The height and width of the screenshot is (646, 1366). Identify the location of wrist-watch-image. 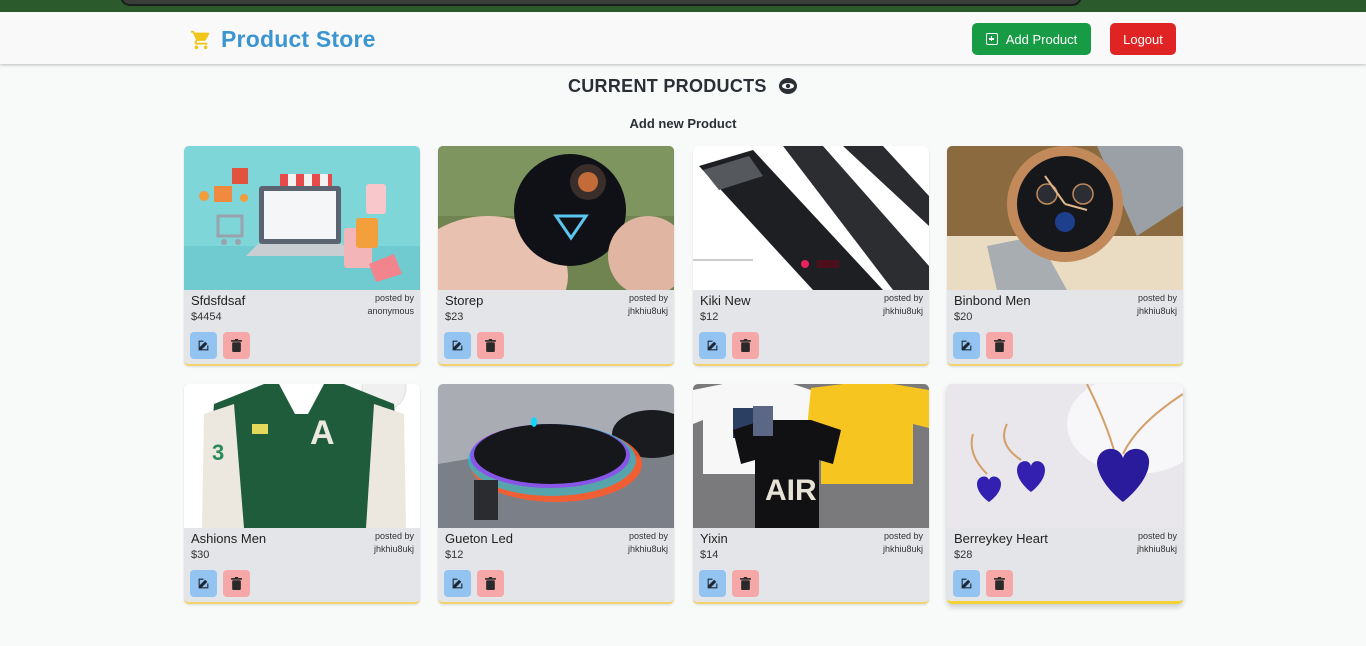
(1065, 218).